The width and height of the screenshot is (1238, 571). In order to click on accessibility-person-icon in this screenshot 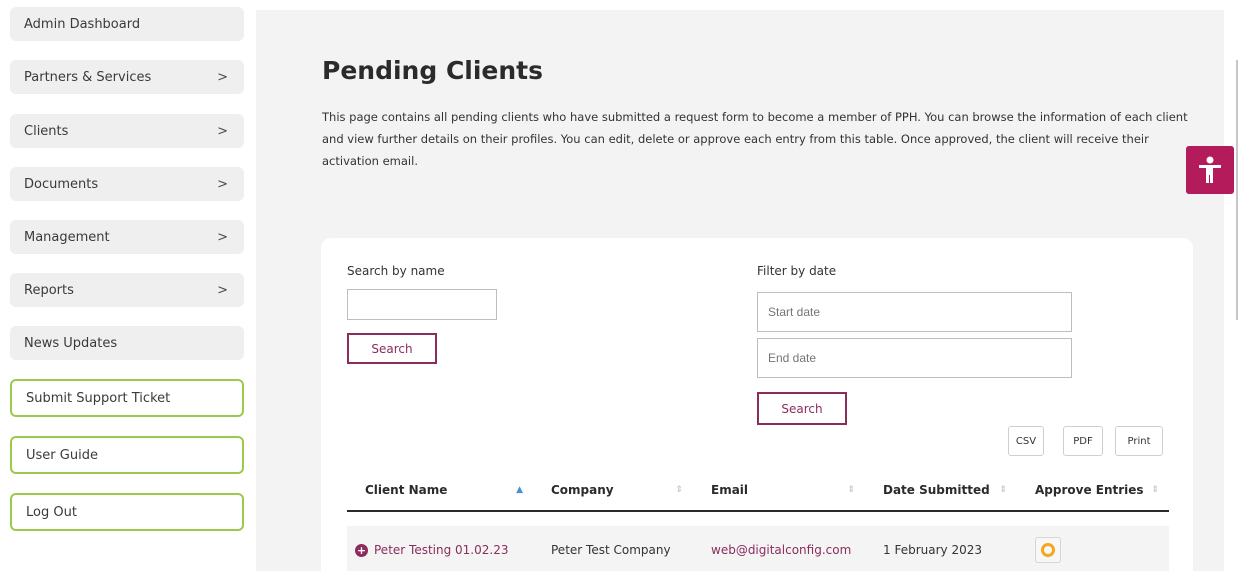, I will do `click(1210, 169)`.